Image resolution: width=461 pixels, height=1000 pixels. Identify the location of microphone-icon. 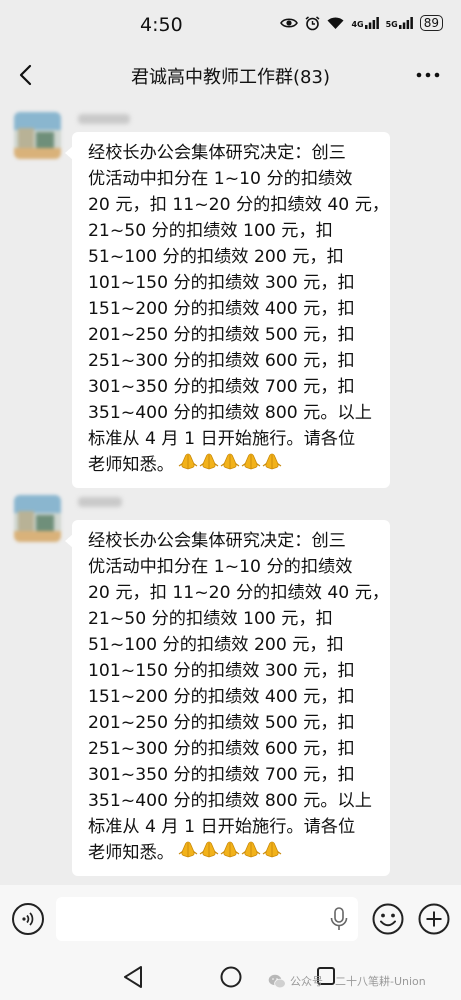
(339, 919).